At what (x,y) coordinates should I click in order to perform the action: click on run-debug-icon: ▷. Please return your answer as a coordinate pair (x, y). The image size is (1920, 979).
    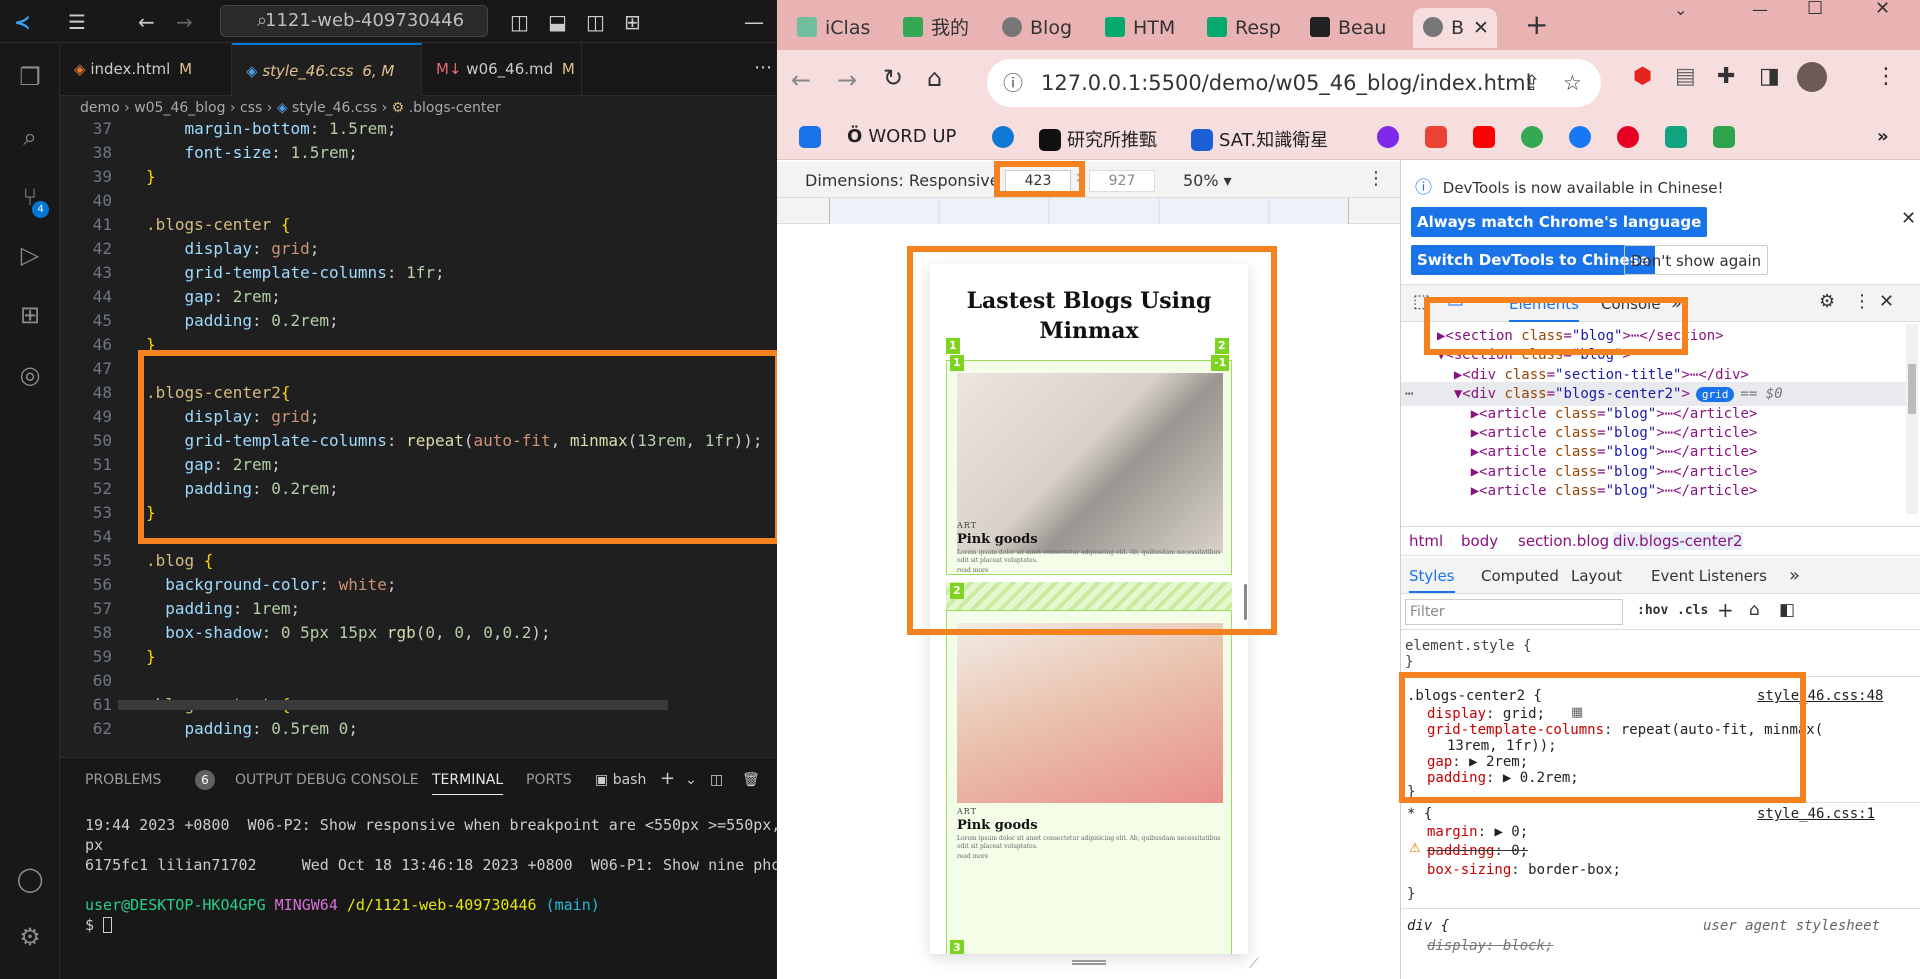
    Looking at the image, I should click on (30, 255).